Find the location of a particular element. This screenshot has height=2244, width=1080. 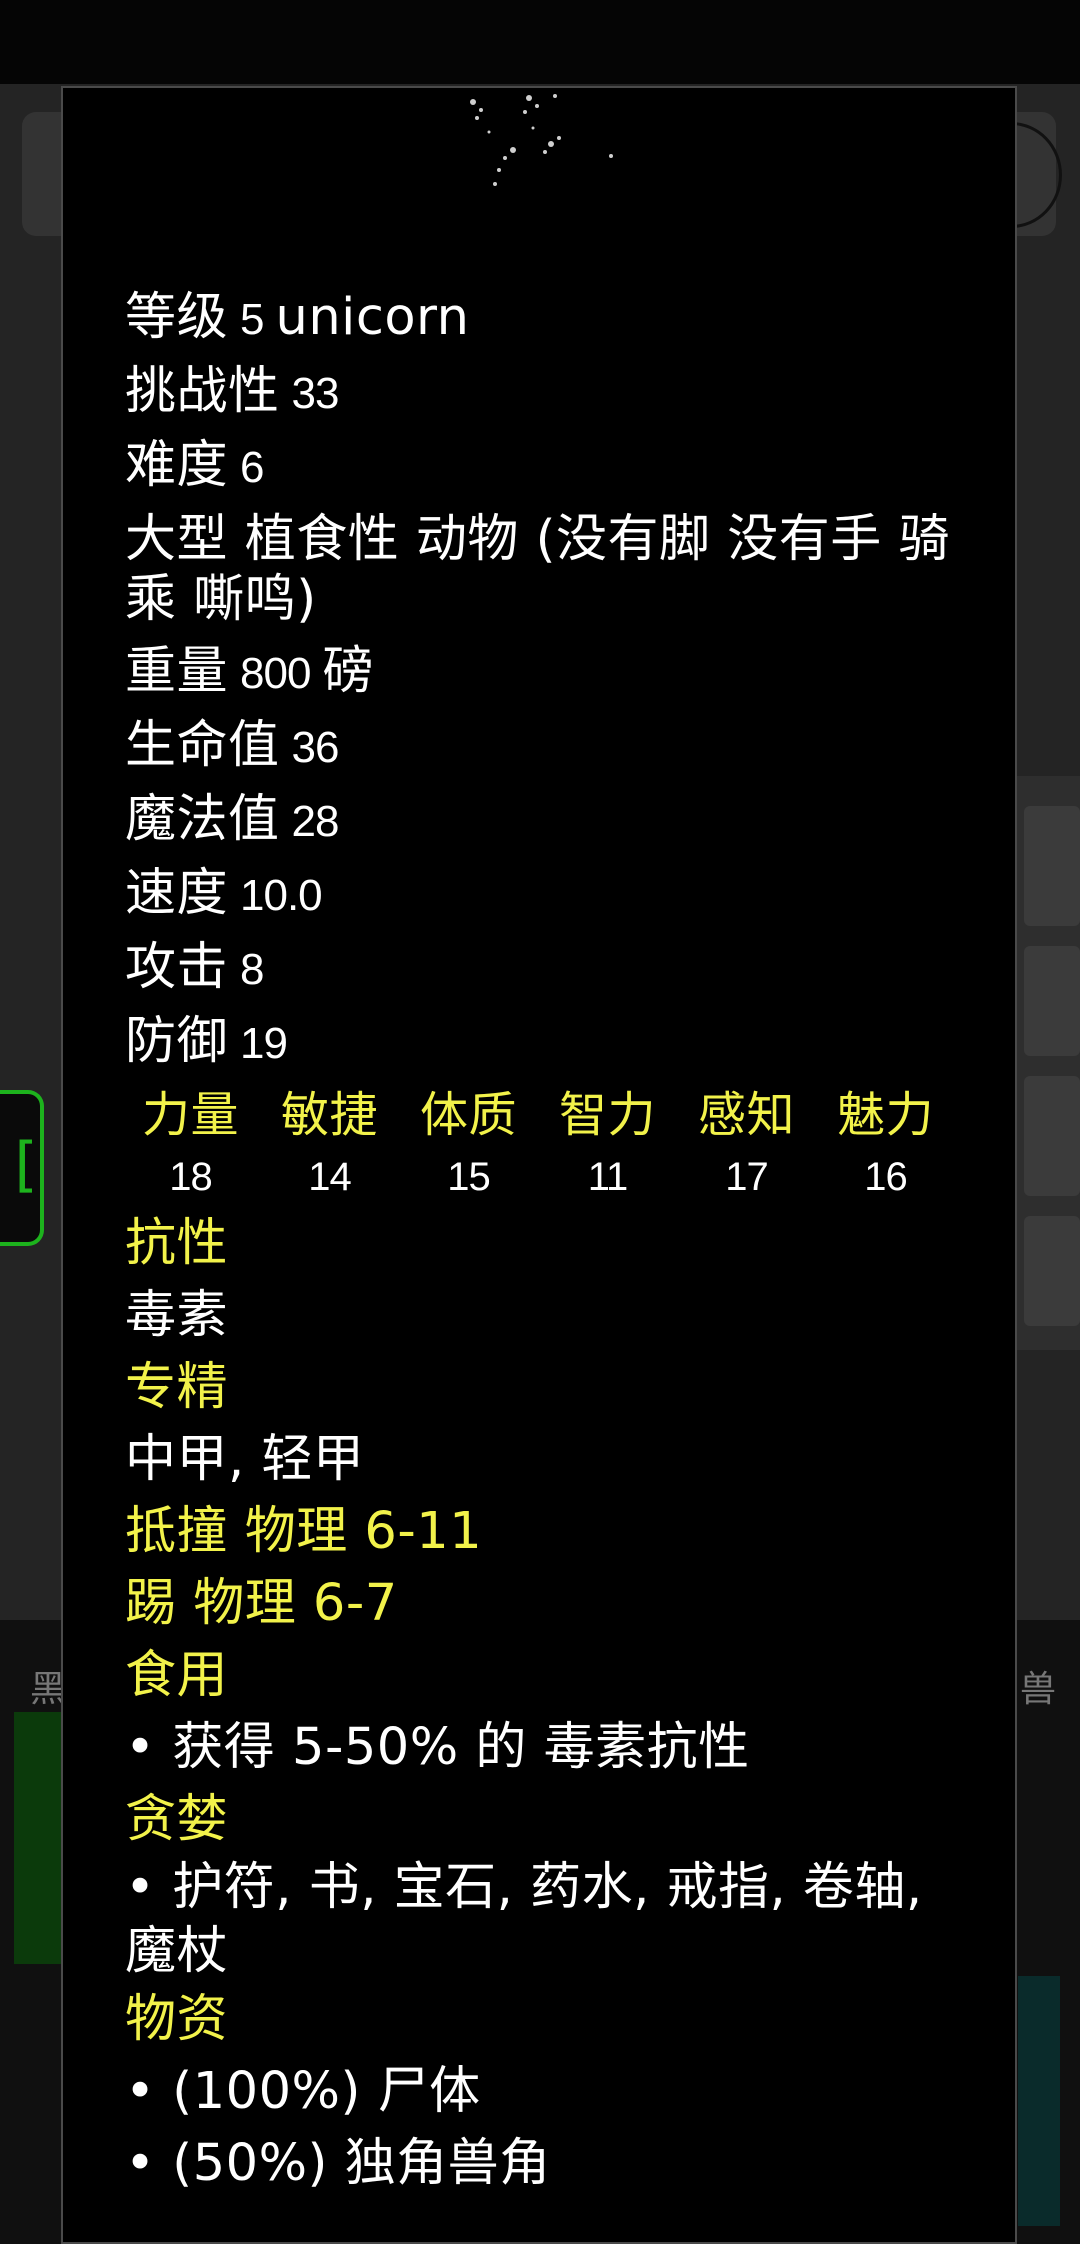

proficiency-heading: 专精 is located at coordinates (177, 1387).